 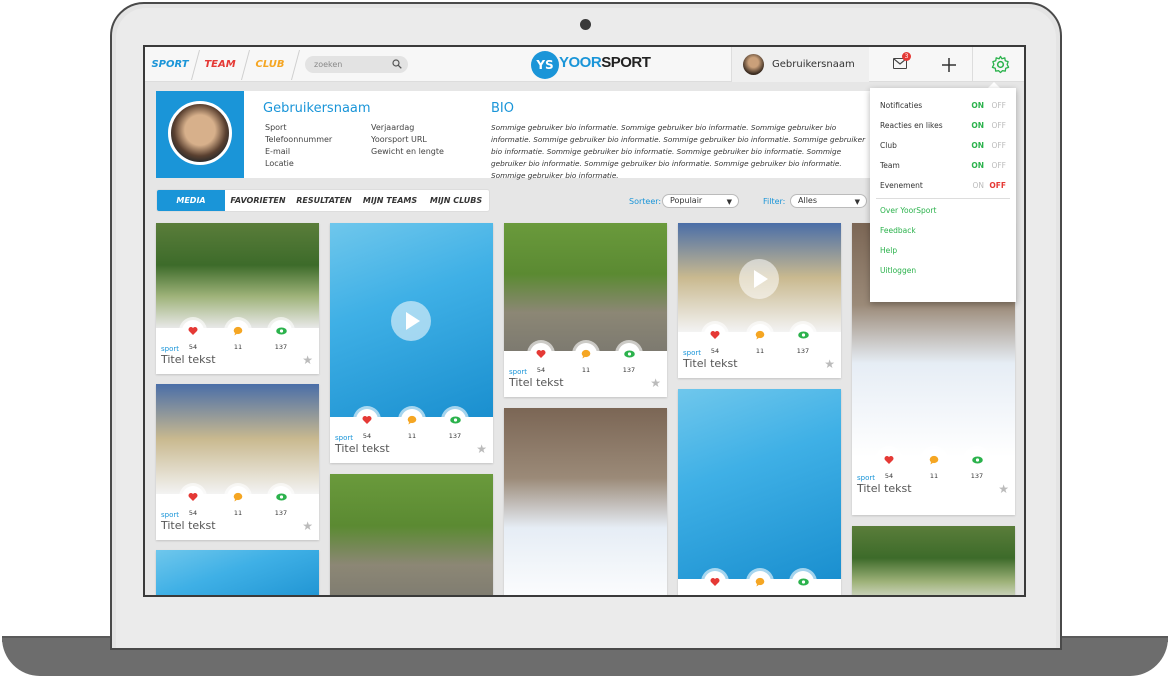 What do you see at coordinates (944, 167) in the screenshot?
I see `toggle-team: Team ON OFF` at bounding box center [944, 167].